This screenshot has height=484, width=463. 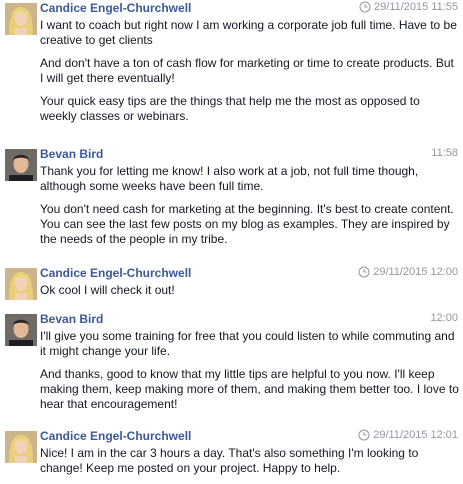 What do you see at coordinates (444, 7) in the screenshot?
I see `message-time: 11:55` at bounding box center [444, 7].